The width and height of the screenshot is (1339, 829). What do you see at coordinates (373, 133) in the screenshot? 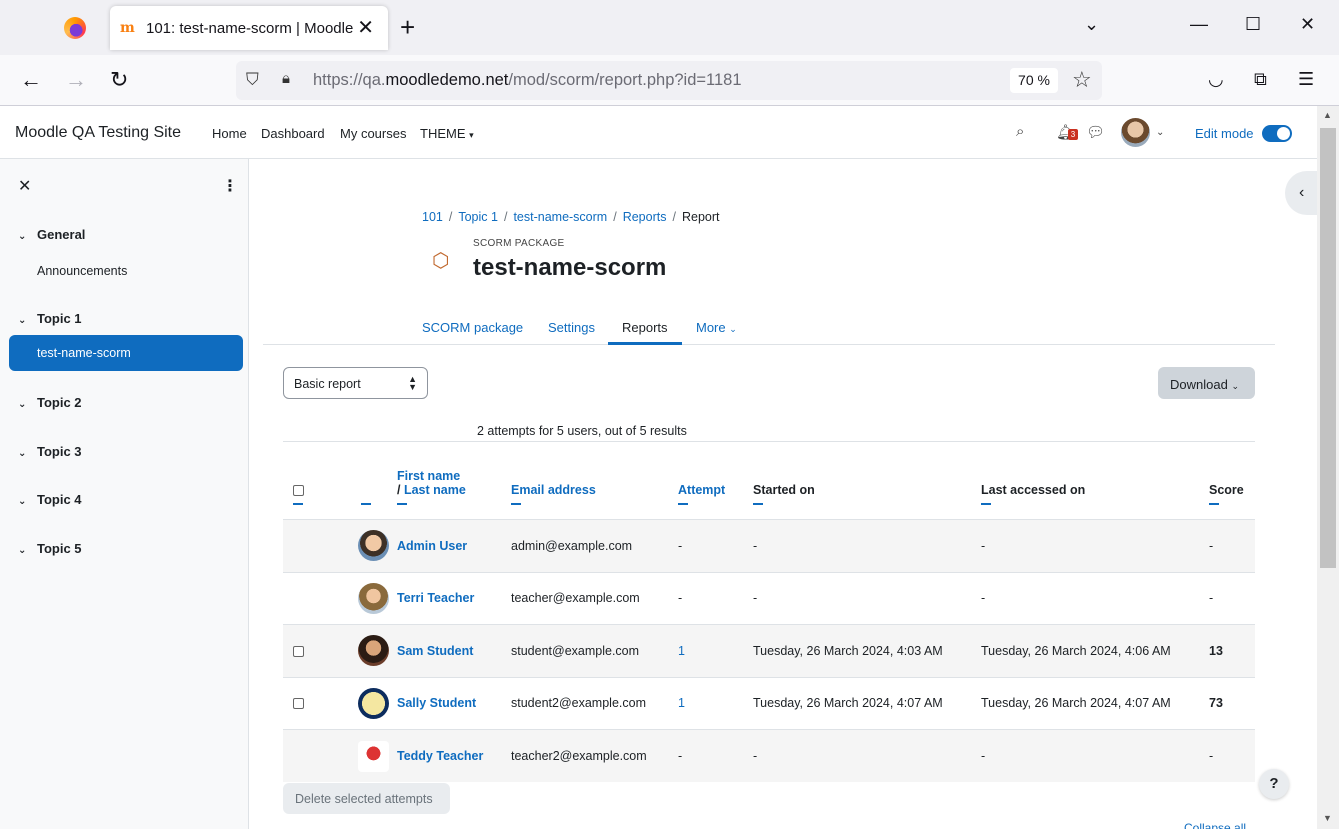
I see `nav-my-courses: My courses` at bounding box center [373, 133].